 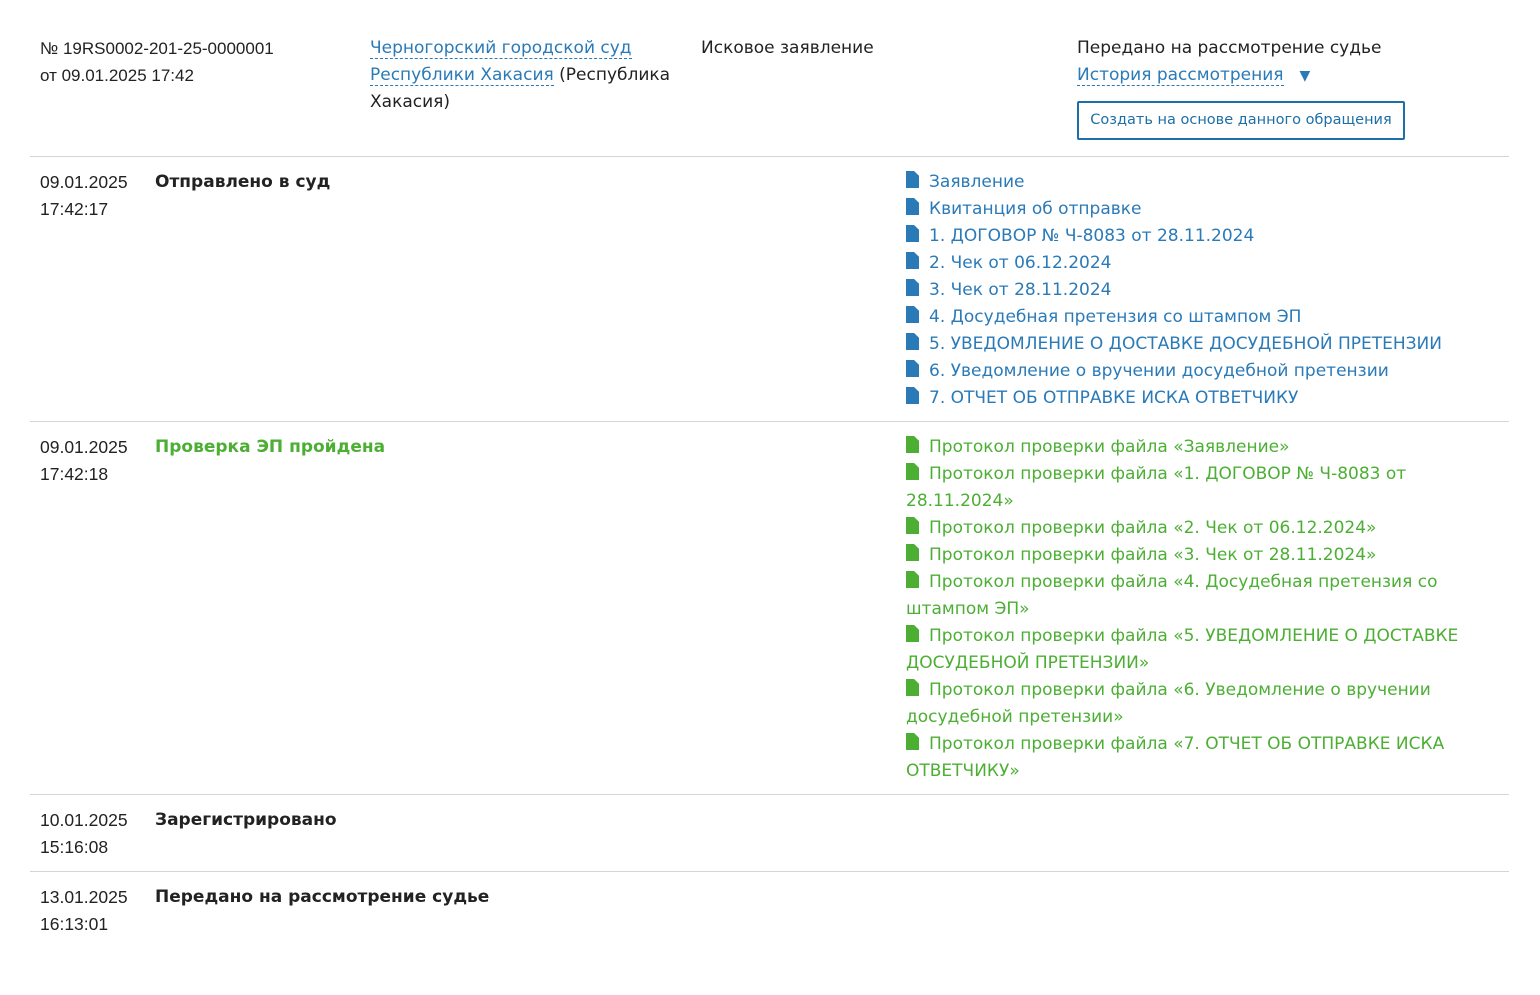 What do you see at coordinates (1186, 263) in the screenshot?
I see `file-link: 2. Чек от 06.12.2024` at bounding box center [1186, 263].